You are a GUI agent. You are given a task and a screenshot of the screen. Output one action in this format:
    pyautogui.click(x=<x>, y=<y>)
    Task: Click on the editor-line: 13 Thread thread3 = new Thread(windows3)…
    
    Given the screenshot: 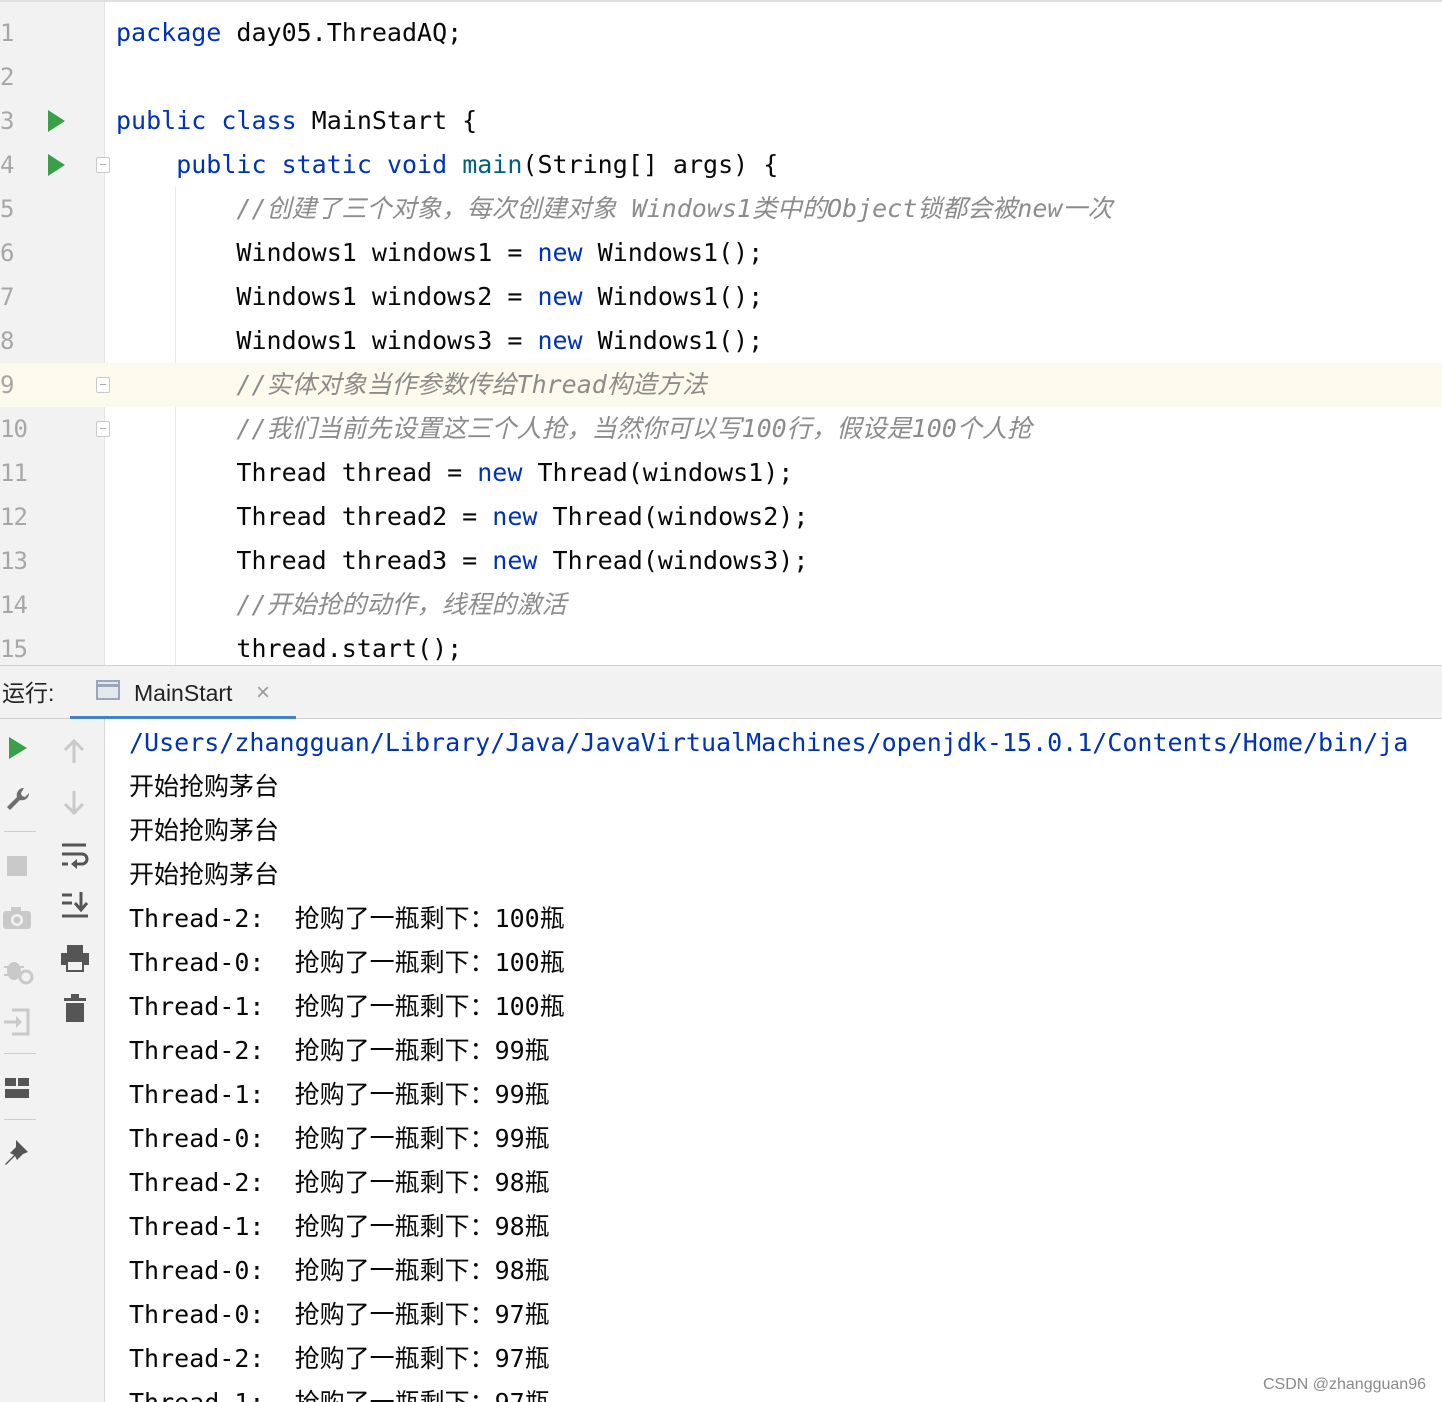 What is the action you would take?
    pyautogui.click(x=721, y=561)
    